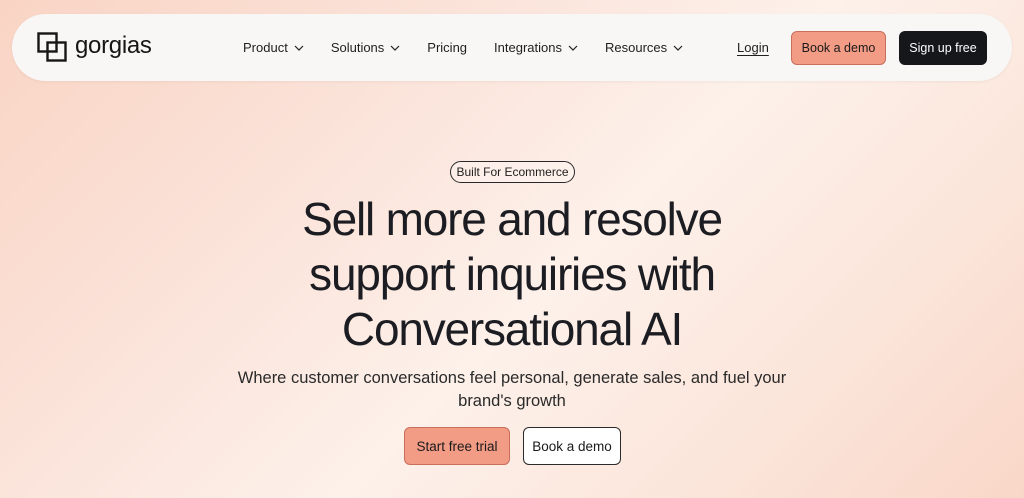  Describe the element at coordinates (528, 47) in the screenshot. I see `nav-item-label: Integrations` at that location.